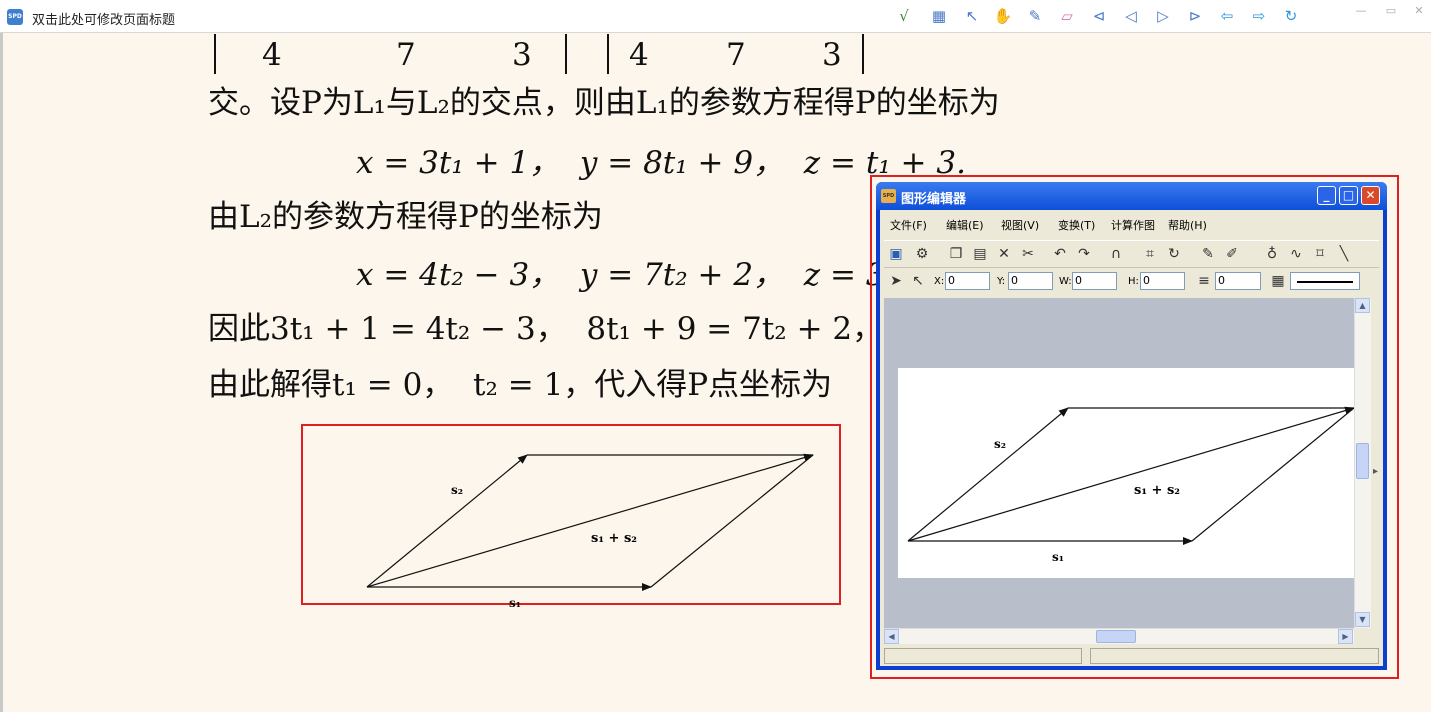  What do you see at coordinates (918, 281) in the screenshot?
I see `node-select-icon: ↖` at bounding box center [918, 281].